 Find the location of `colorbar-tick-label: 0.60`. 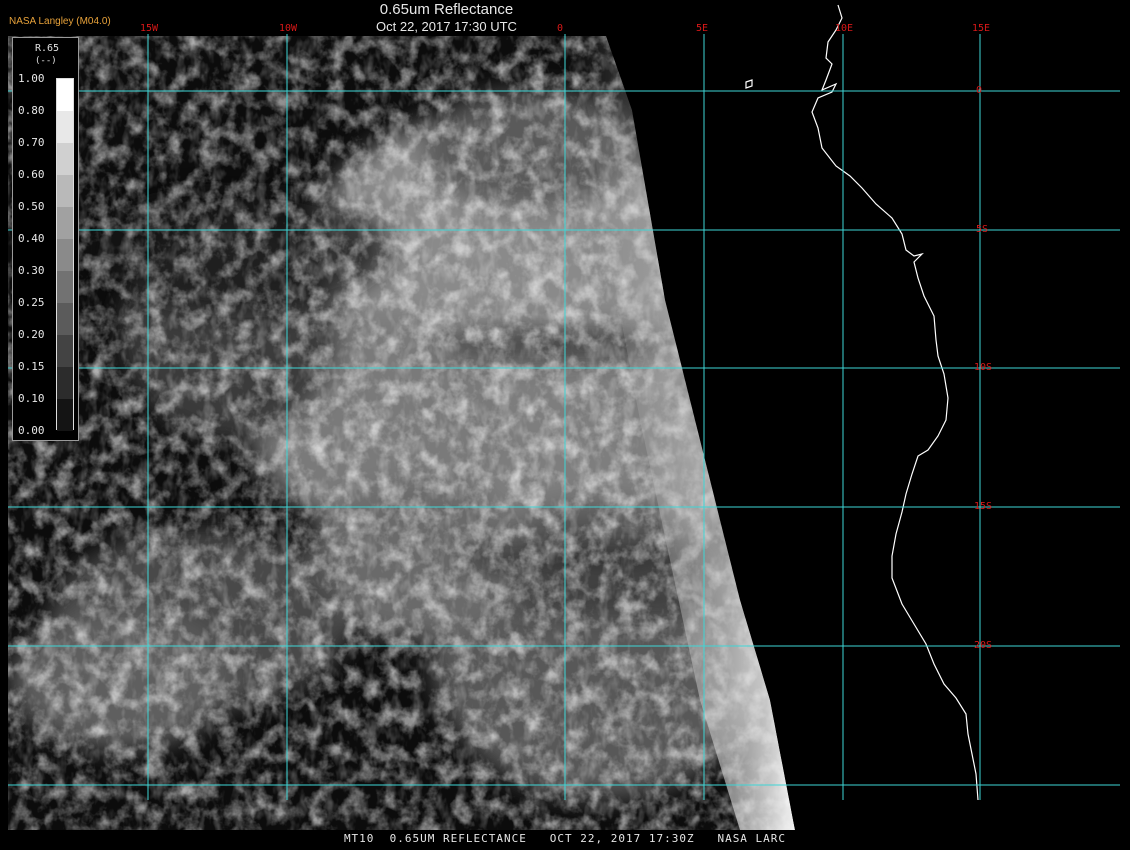

colorbar-tick-label: 0.60 is located at coordinates (31, 174).